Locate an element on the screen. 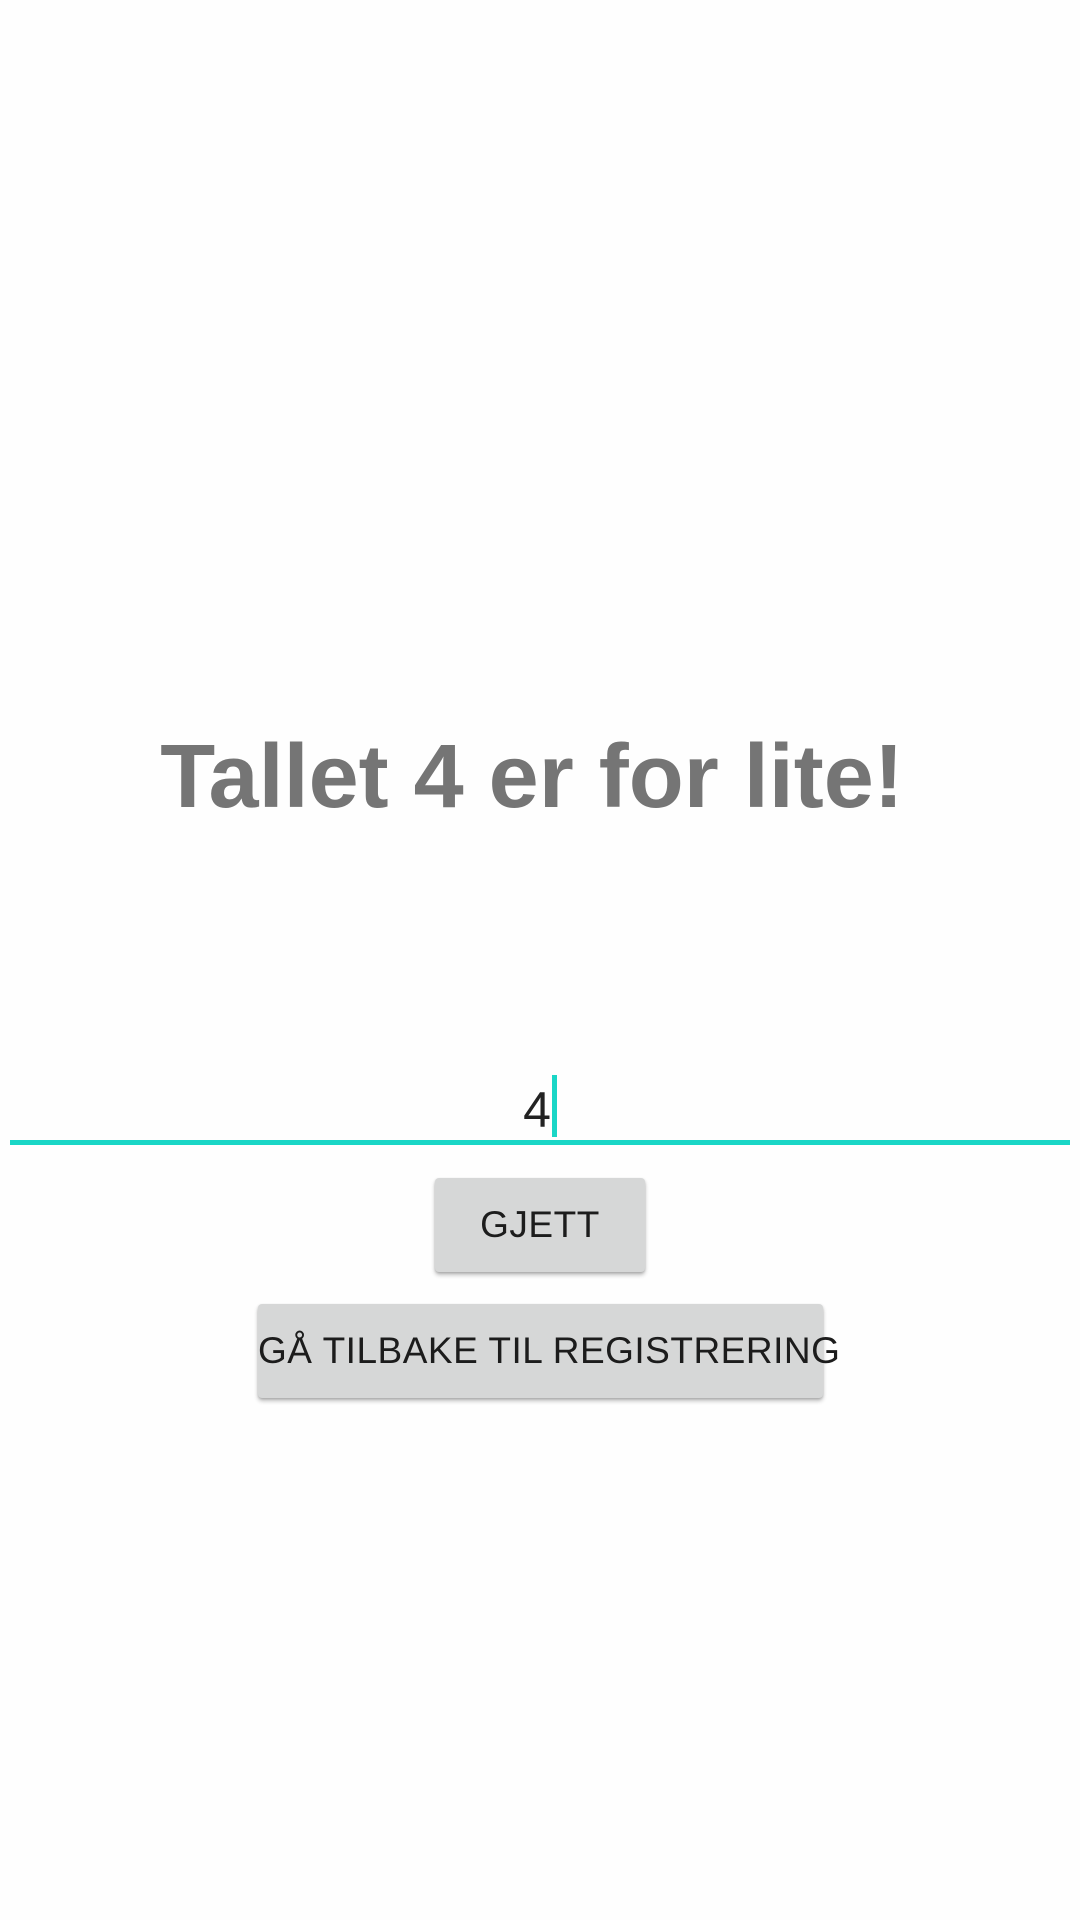 The width and height of the screenshot is (1080, 1920). back-to-registration-button: GÅ TILBAKE TIL REGISTRERING is located at coordinates (549, 1351).